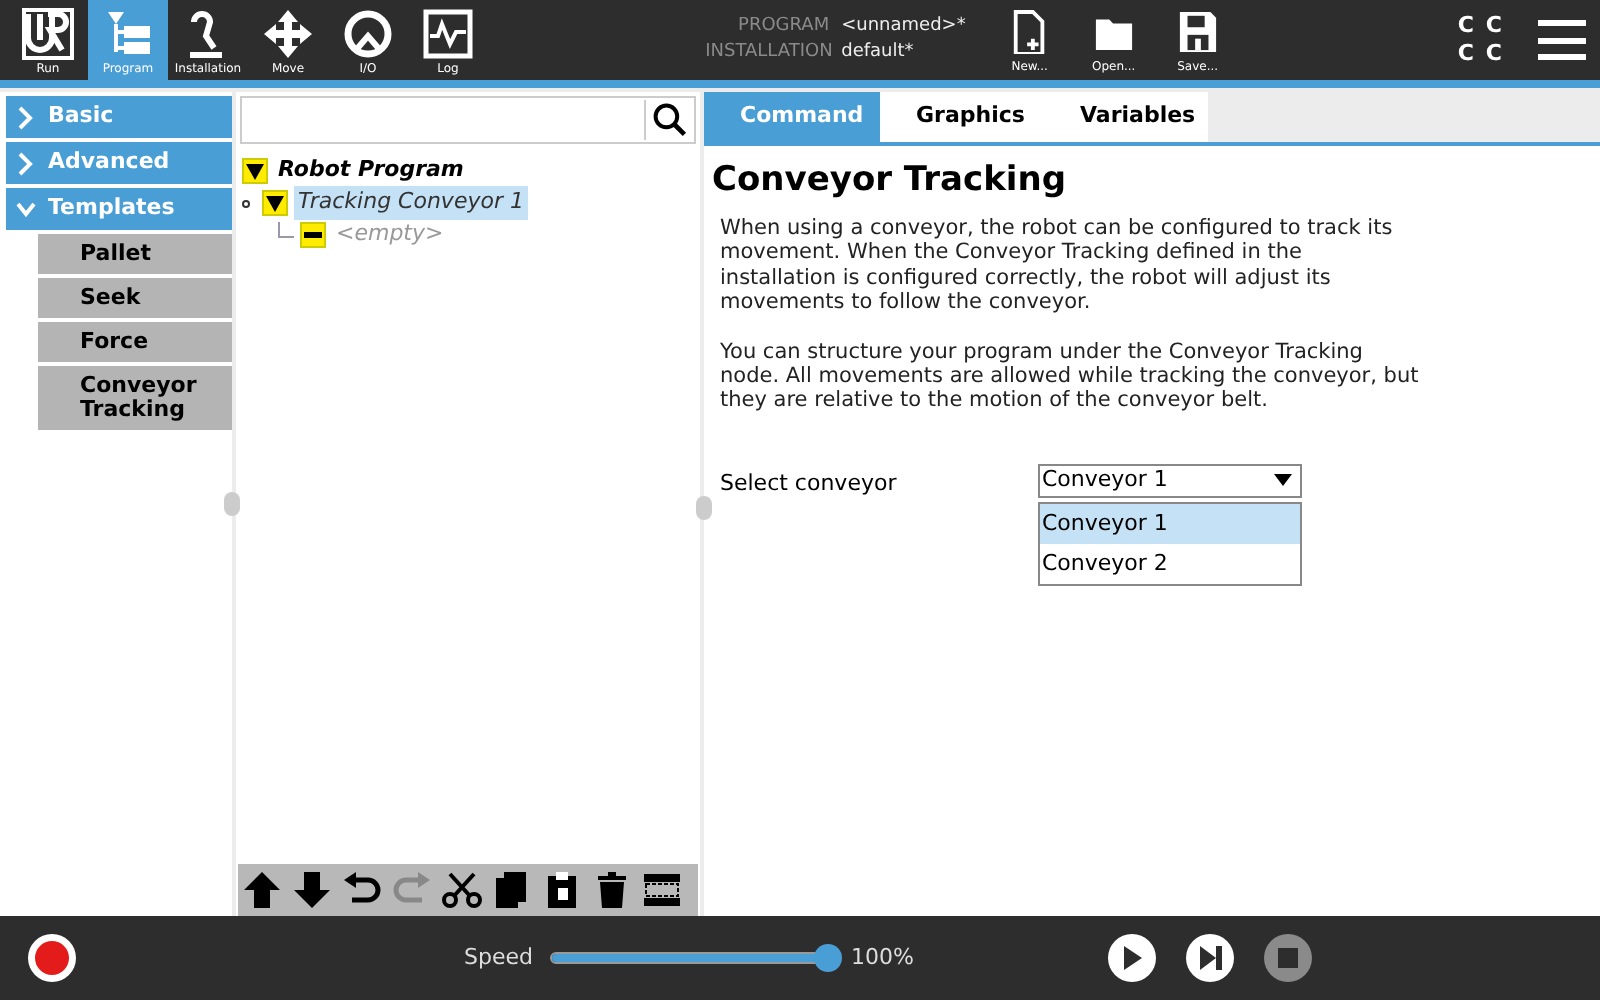 Image resolution: width=1600 pixels, height=1000 pixels. What do you see at coordinates (448, 34) in the screenshot?
I see `log-chart-icon` at bounding box center [448, 34].